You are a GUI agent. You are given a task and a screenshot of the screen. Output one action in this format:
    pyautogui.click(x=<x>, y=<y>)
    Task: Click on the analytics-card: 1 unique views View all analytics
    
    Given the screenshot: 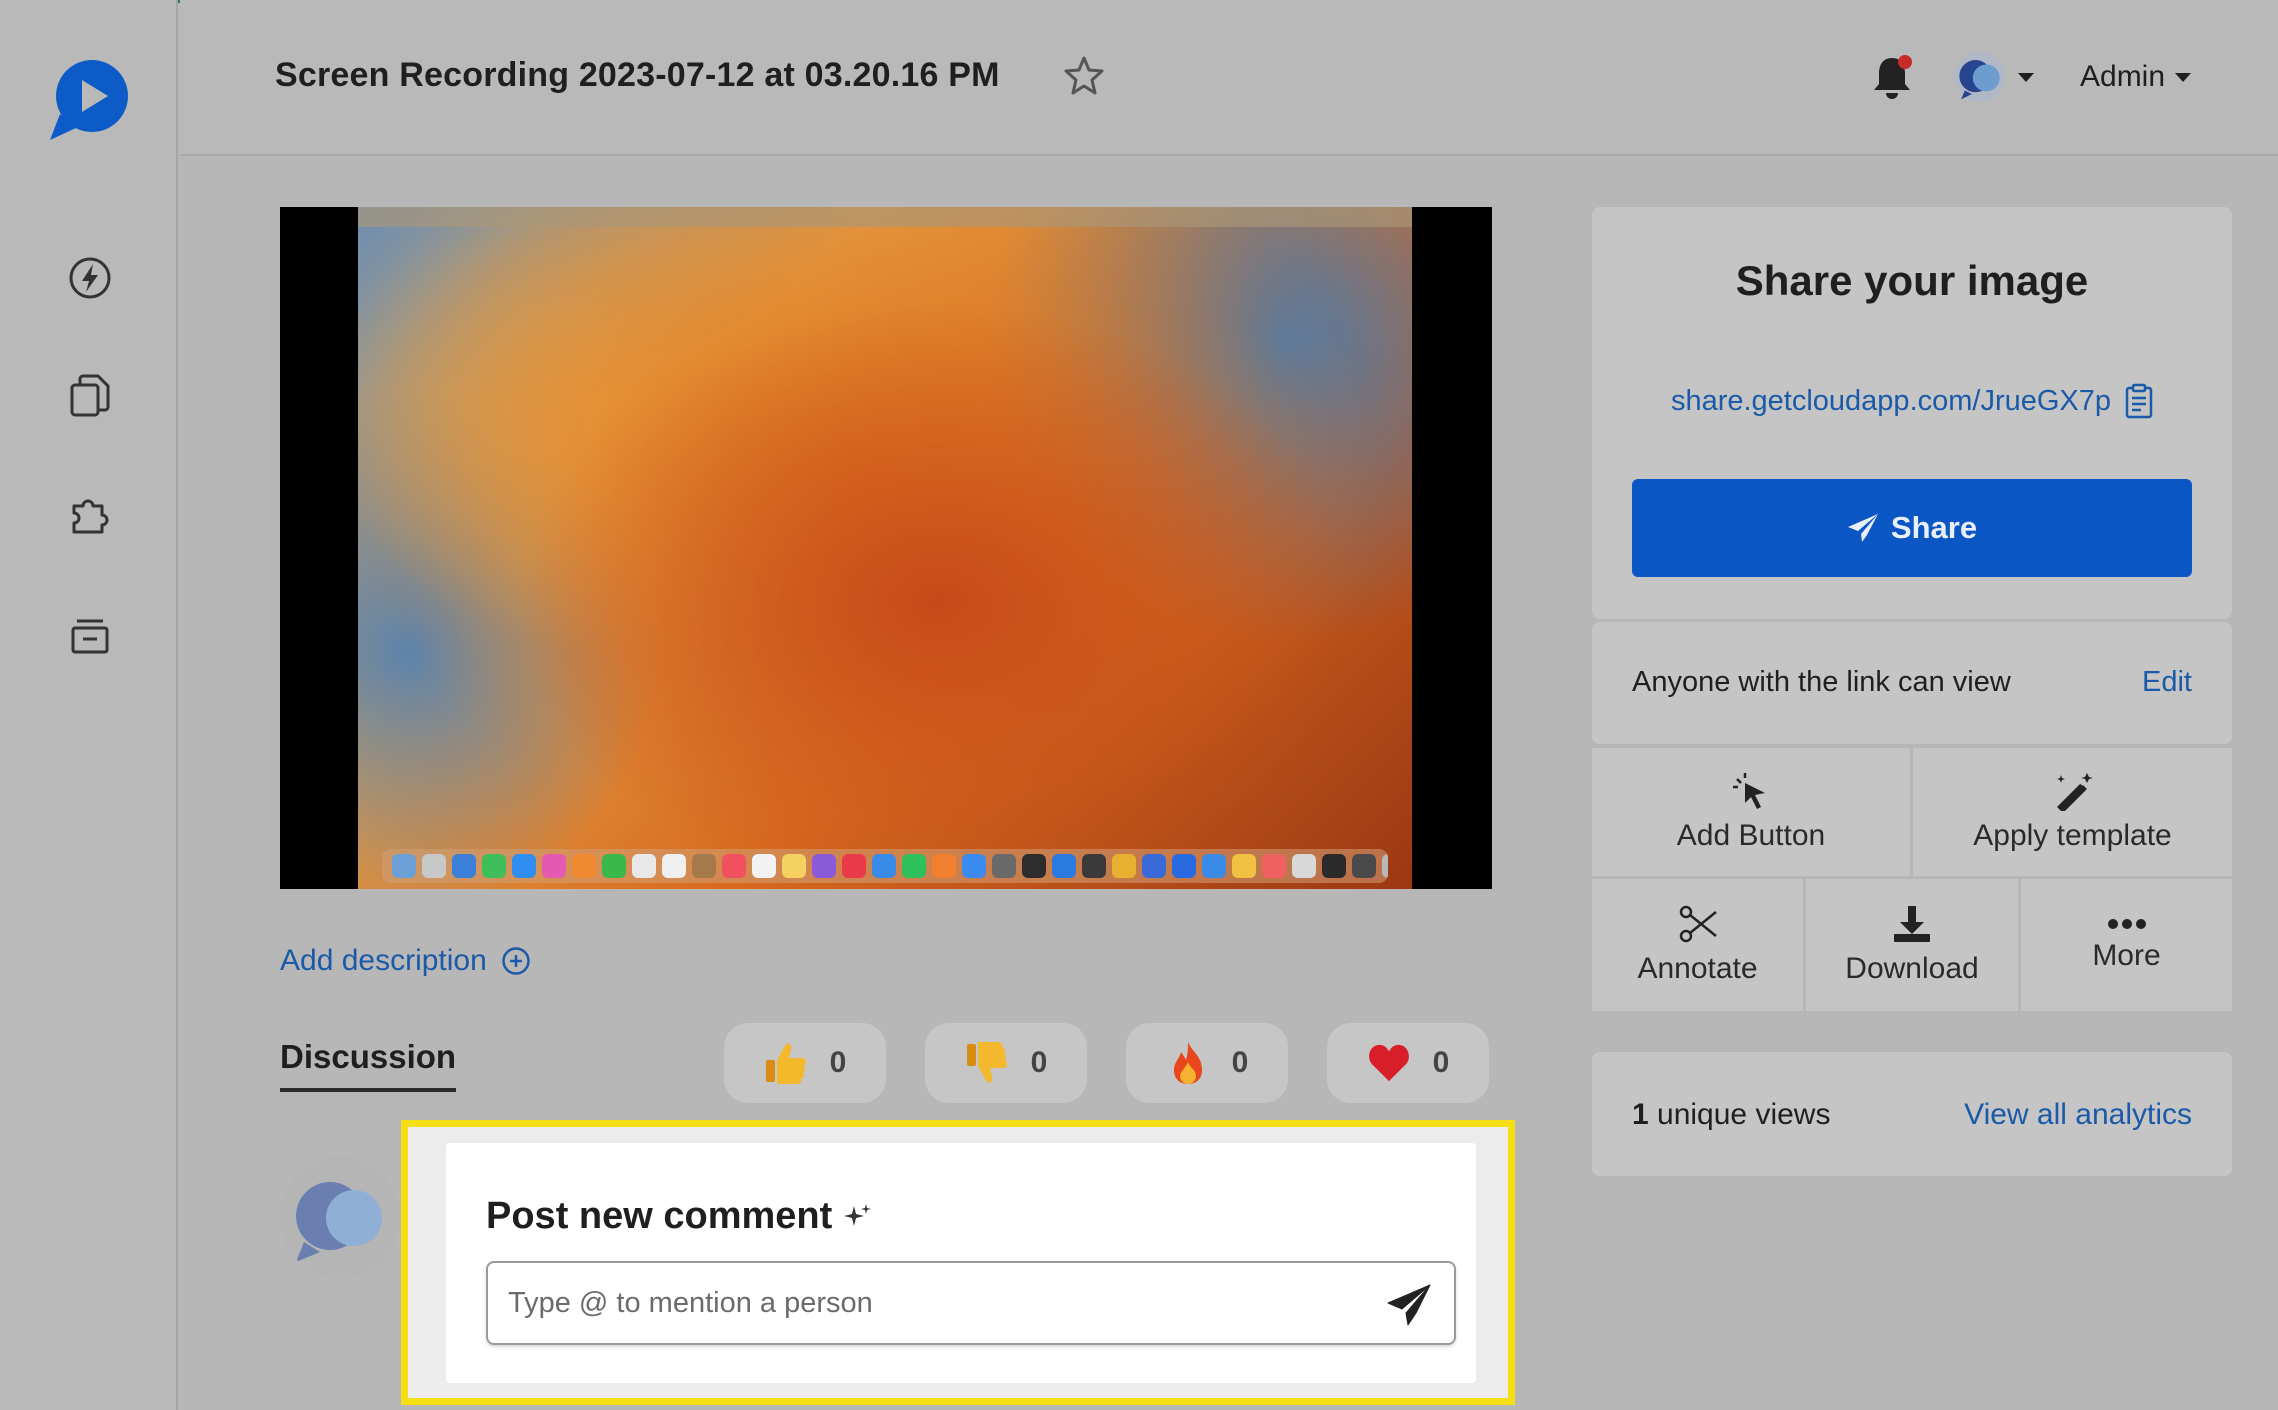 What is the action you would take?
    pyautogui.click(x=1912, y=1114)
    